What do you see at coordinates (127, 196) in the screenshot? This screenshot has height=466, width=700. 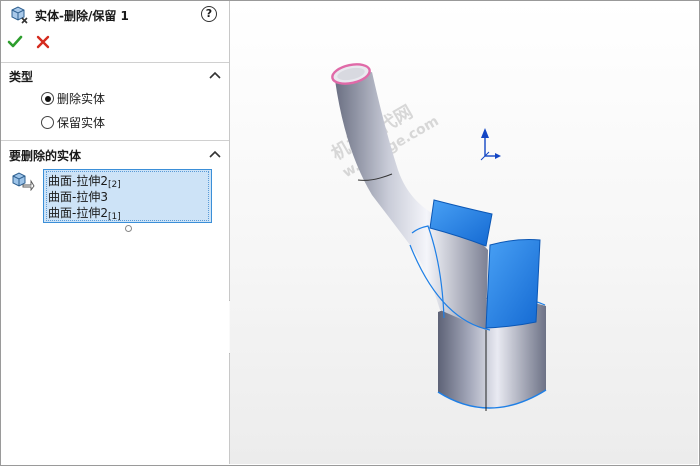 I see `bodies-to-delete-listbox: 曲面-拉伸2[2] 曲面-拉伸3 曲面-拉伸2[1]` at bounding box center [127, 196].